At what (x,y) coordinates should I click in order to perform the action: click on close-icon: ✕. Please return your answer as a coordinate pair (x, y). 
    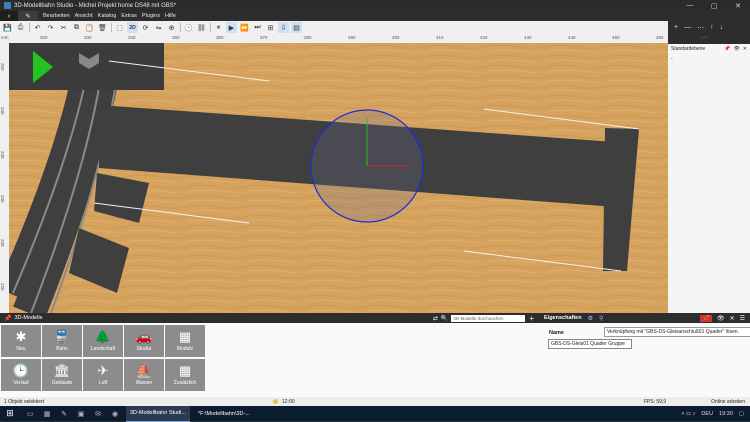
    Looking at the image, I should click on (732, 318).